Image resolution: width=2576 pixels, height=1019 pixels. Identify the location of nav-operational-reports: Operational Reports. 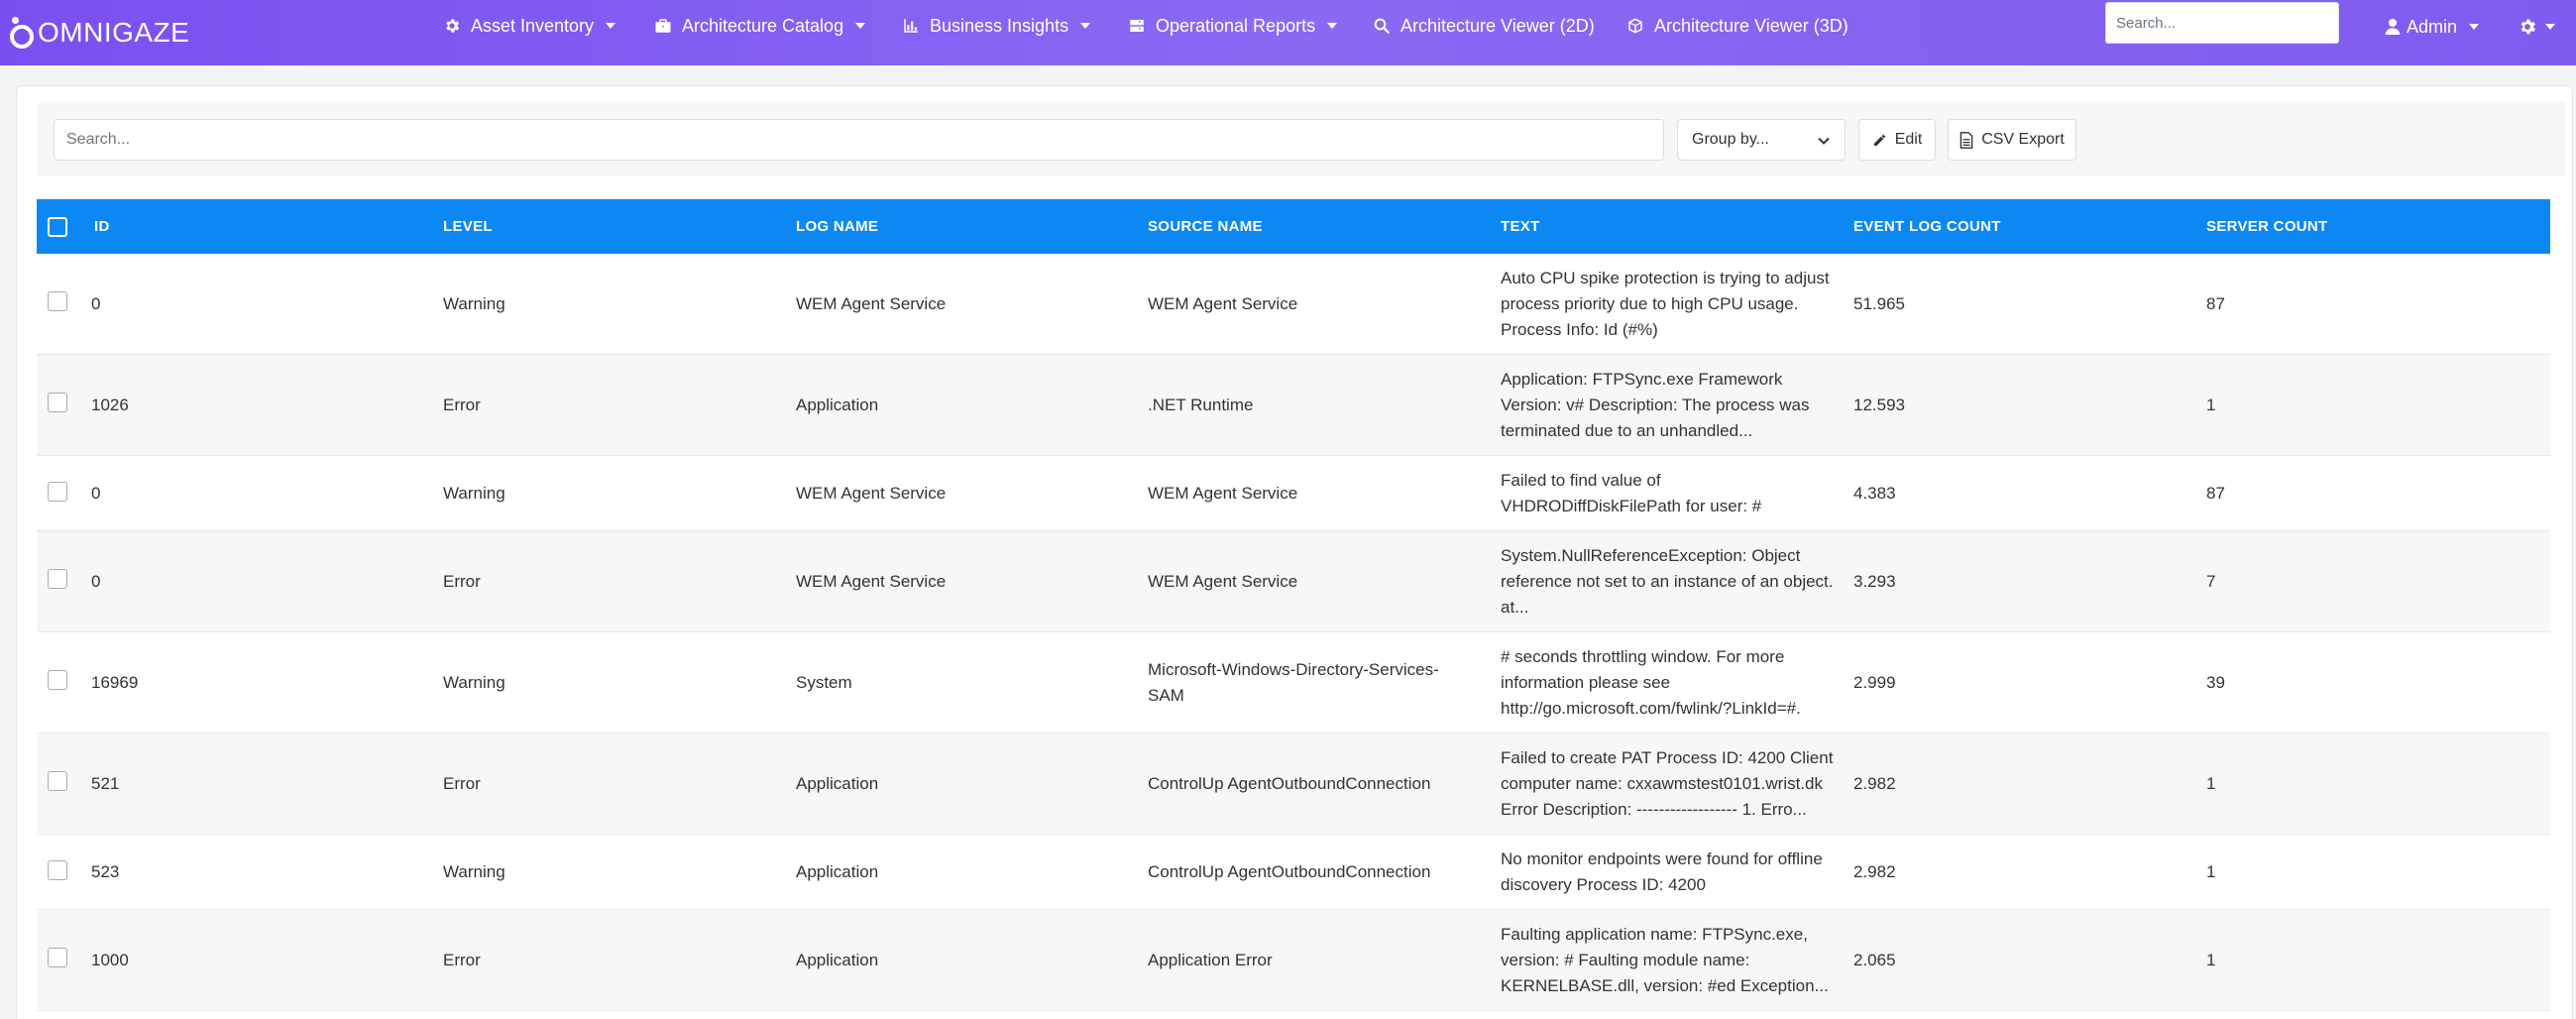
(1233, 26).